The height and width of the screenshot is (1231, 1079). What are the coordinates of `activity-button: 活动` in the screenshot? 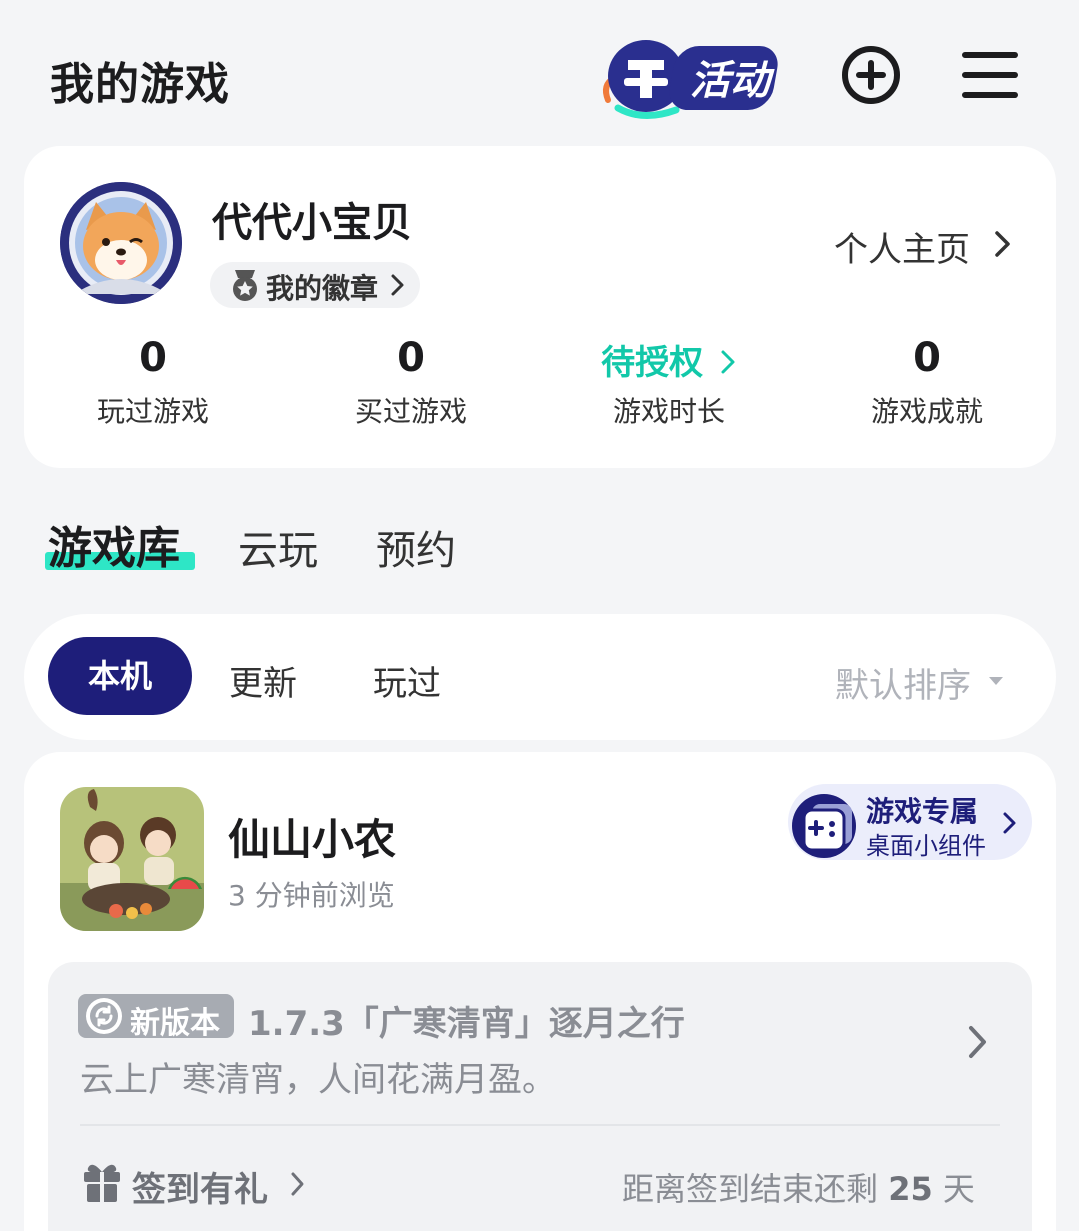 It's located at (694, 75).